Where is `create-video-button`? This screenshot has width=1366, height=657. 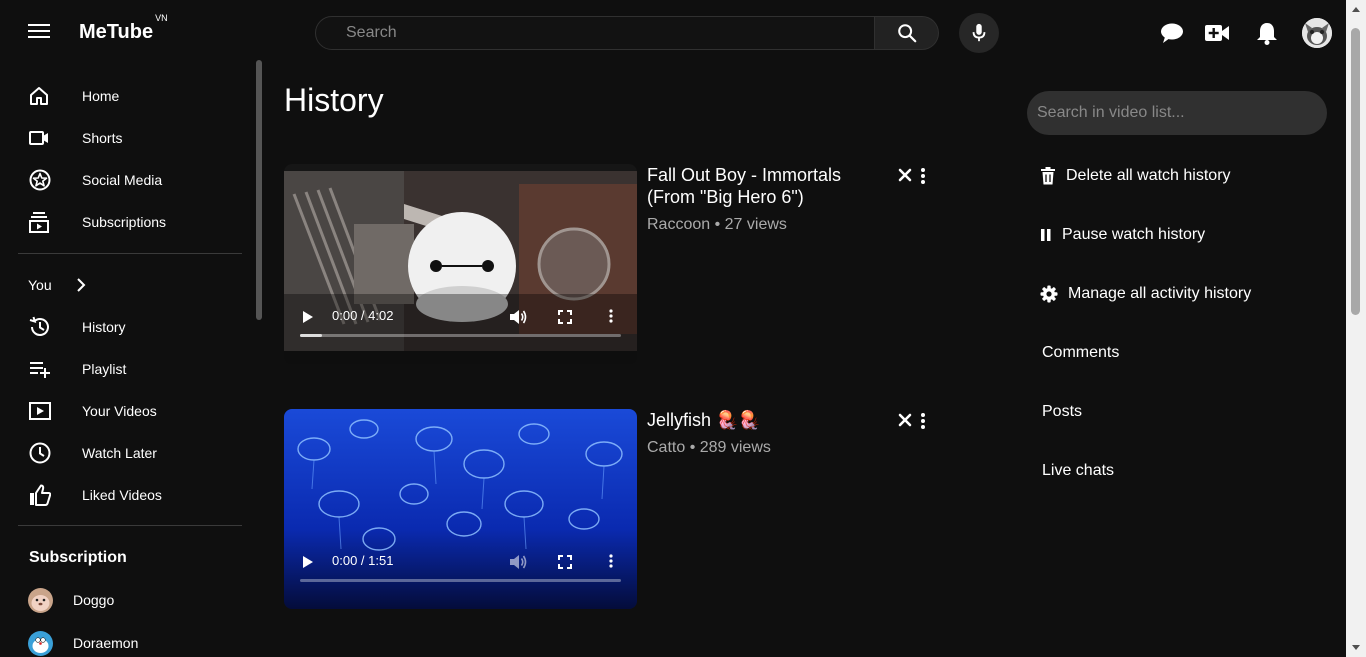
create-video-button is located at coordinates (1217, 33).